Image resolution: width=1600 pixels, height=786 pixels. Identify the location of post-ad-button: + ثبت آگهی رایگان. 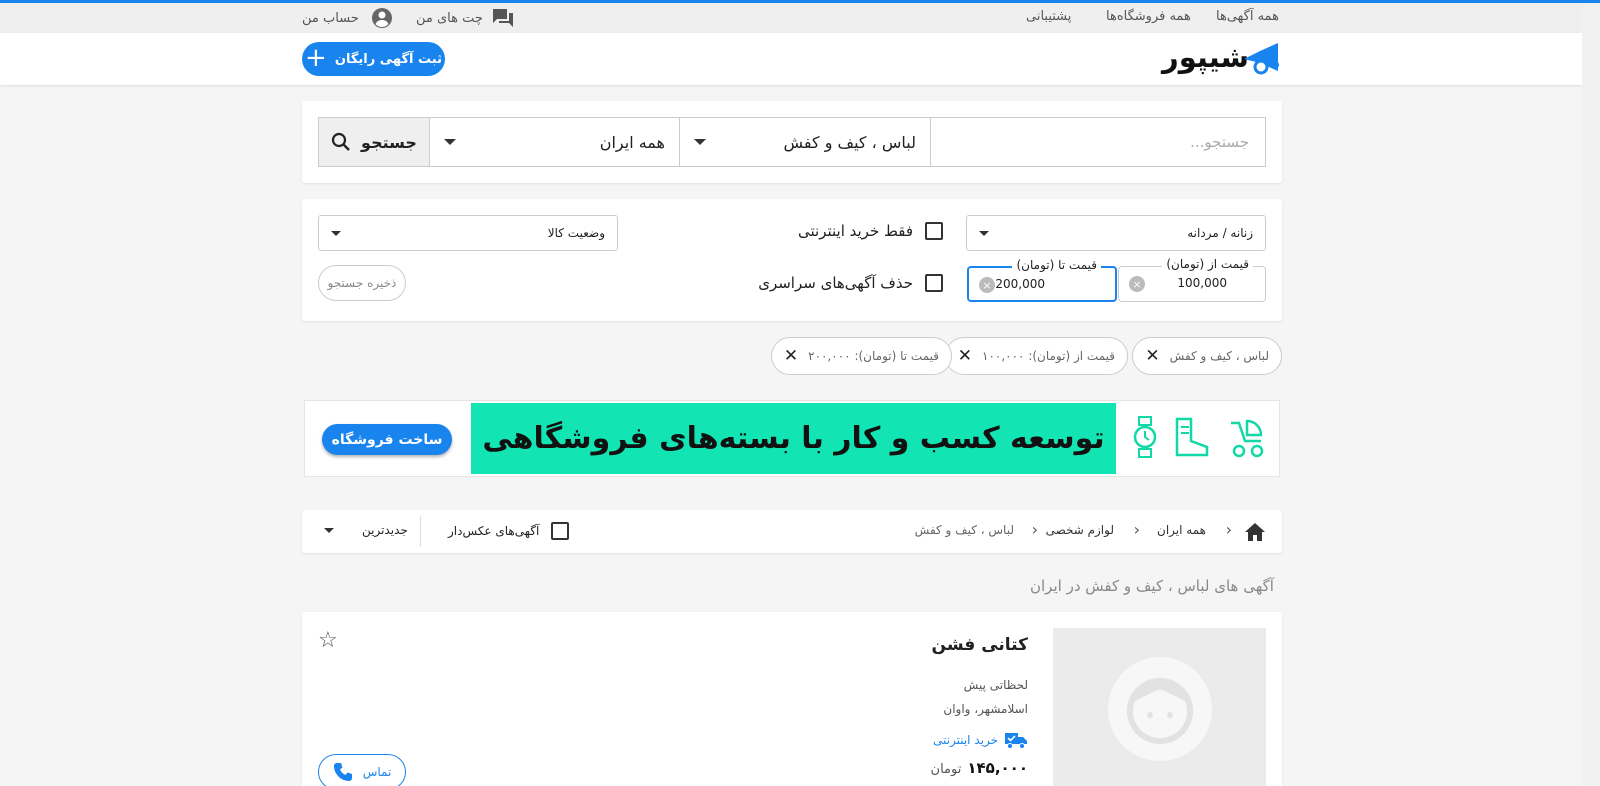
(373, 59).